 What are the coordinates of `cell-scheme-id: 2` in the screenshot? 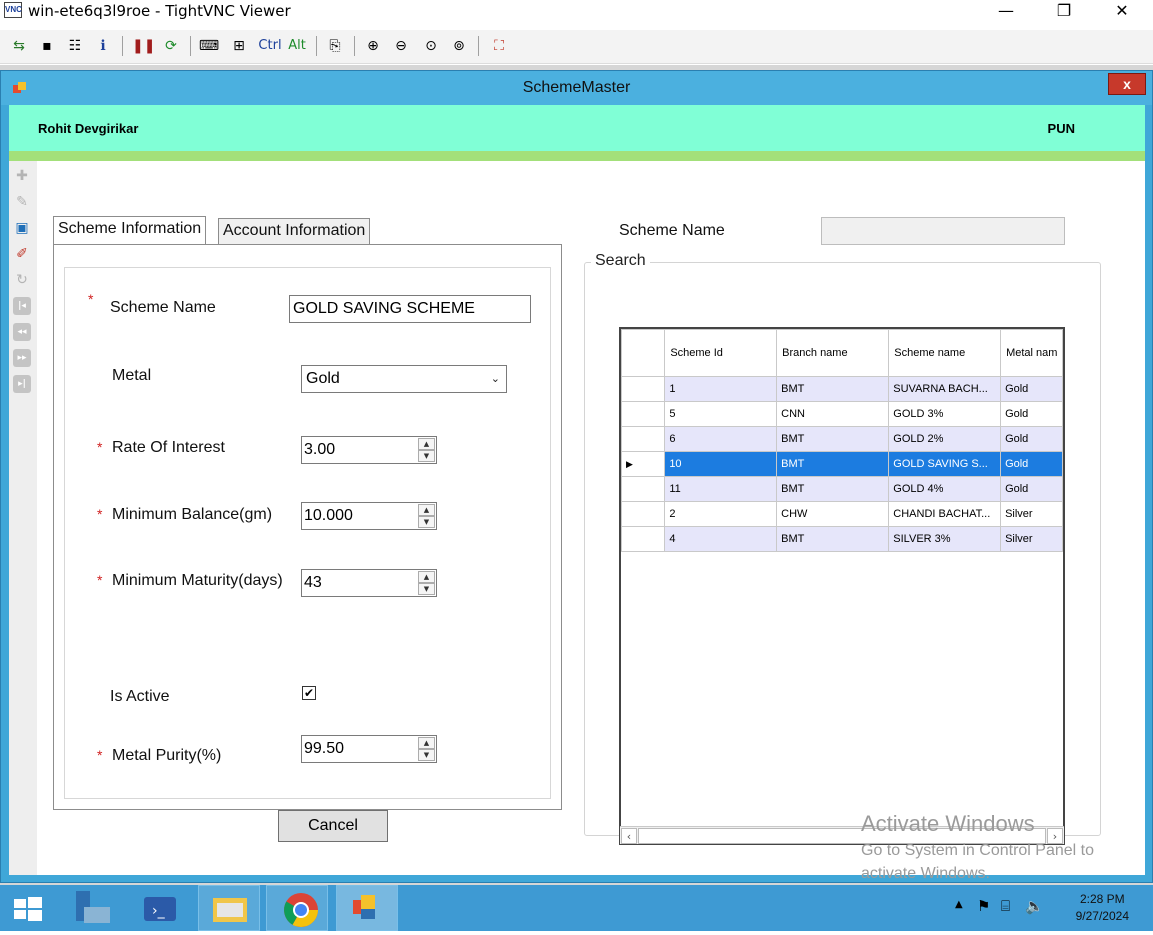 It's located at (721, 514).